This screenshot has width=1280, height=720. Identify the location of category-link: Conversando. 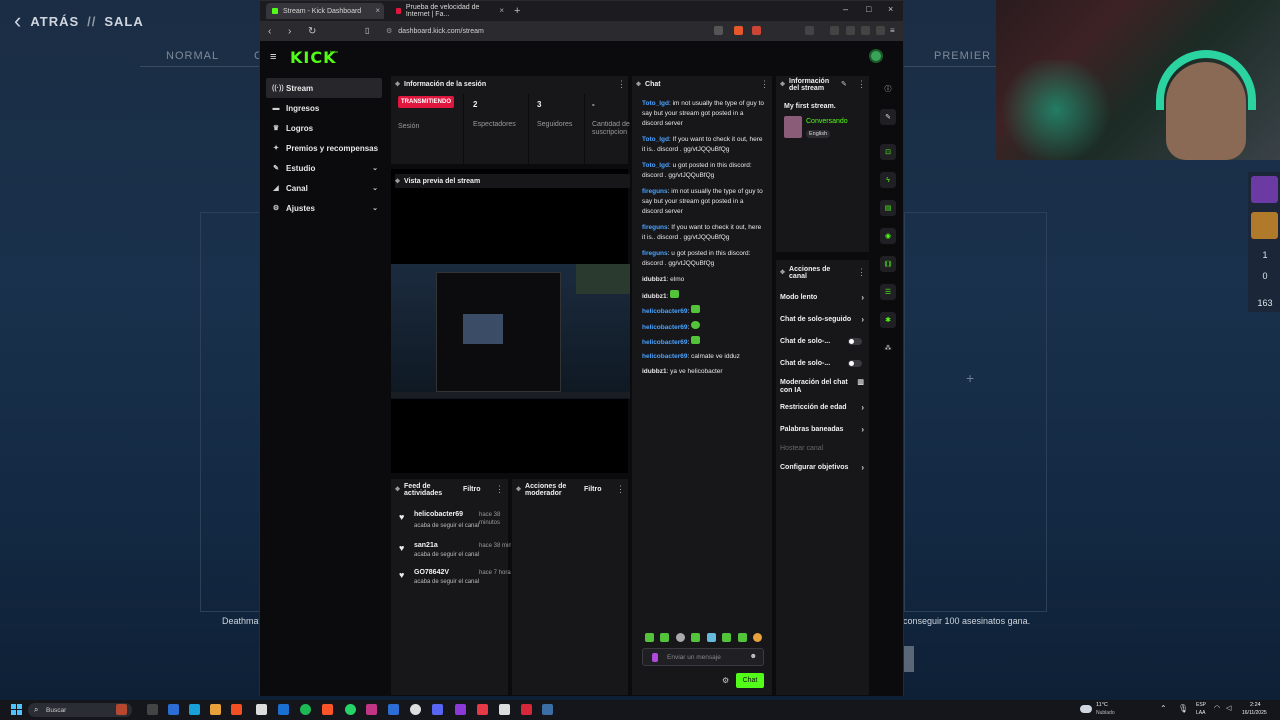
(827, 121).